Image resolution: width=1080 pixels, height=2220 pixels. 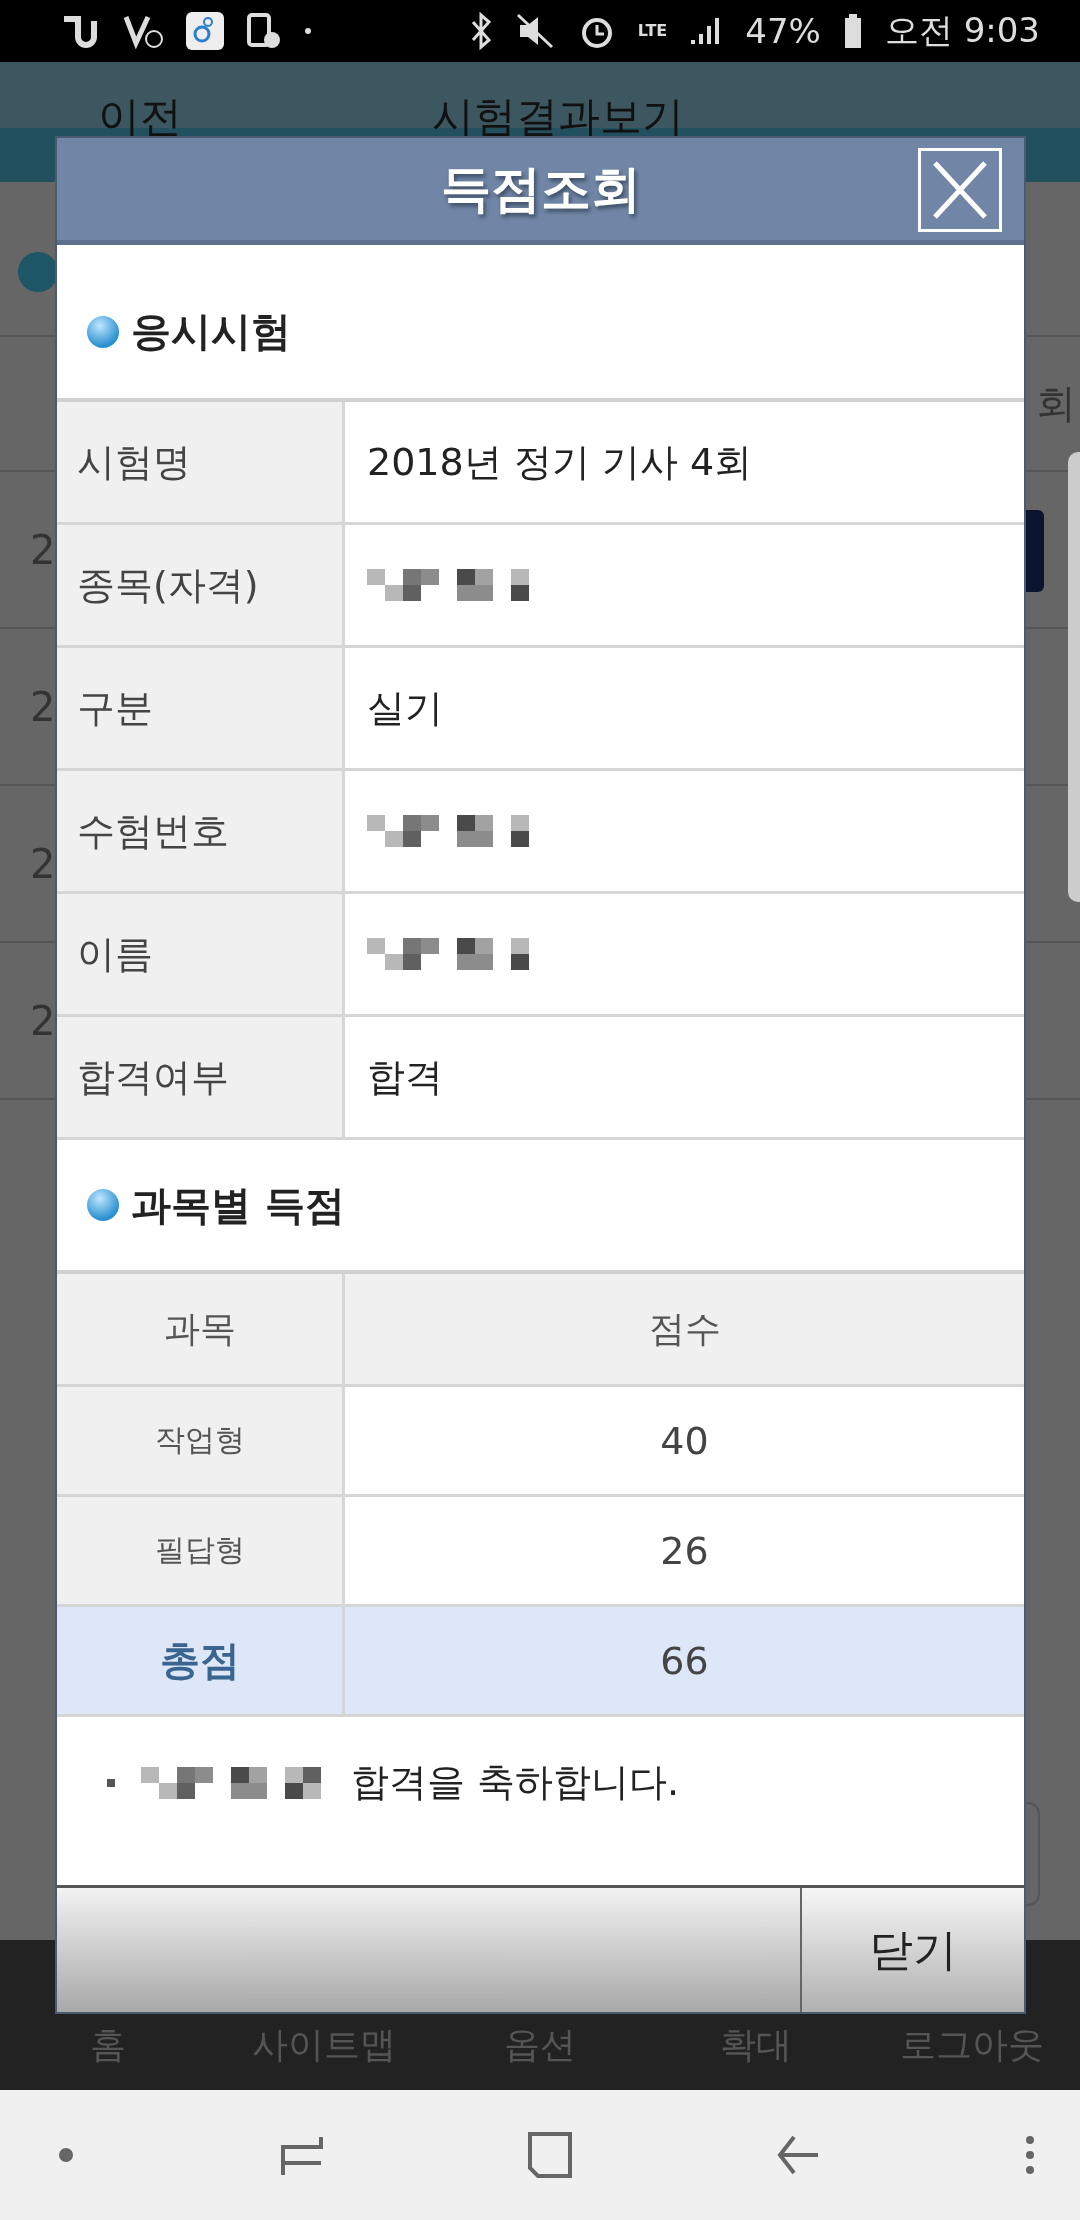 I want to click on field-label: 종목(자격), so click(x=201, y=585).